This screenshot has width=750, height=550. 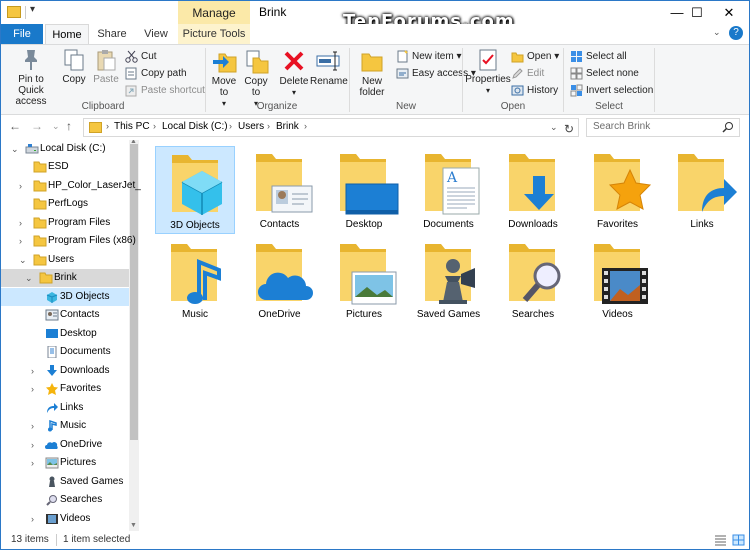 What do you see at coordinates (106, 66) in the screenshot?
I see `paste-button: Paste` at bounding box center [106, 66].